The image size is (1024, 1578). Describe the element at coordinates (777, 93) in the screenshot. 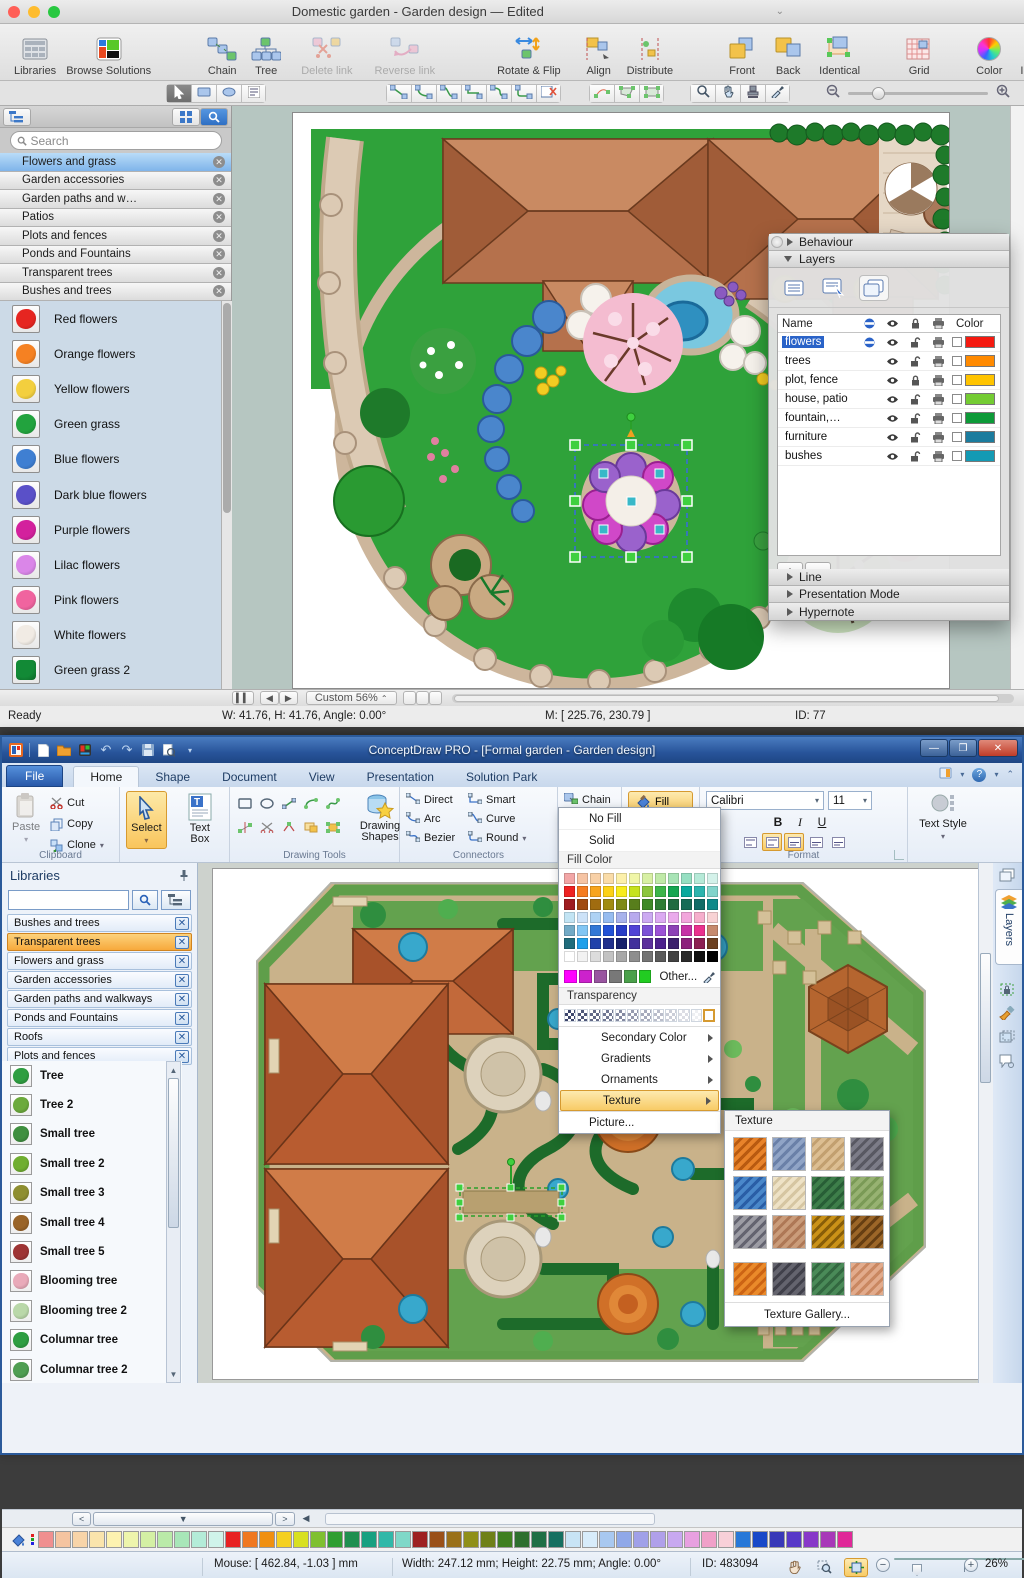

I see `eyedropper-tool-button` at that location.